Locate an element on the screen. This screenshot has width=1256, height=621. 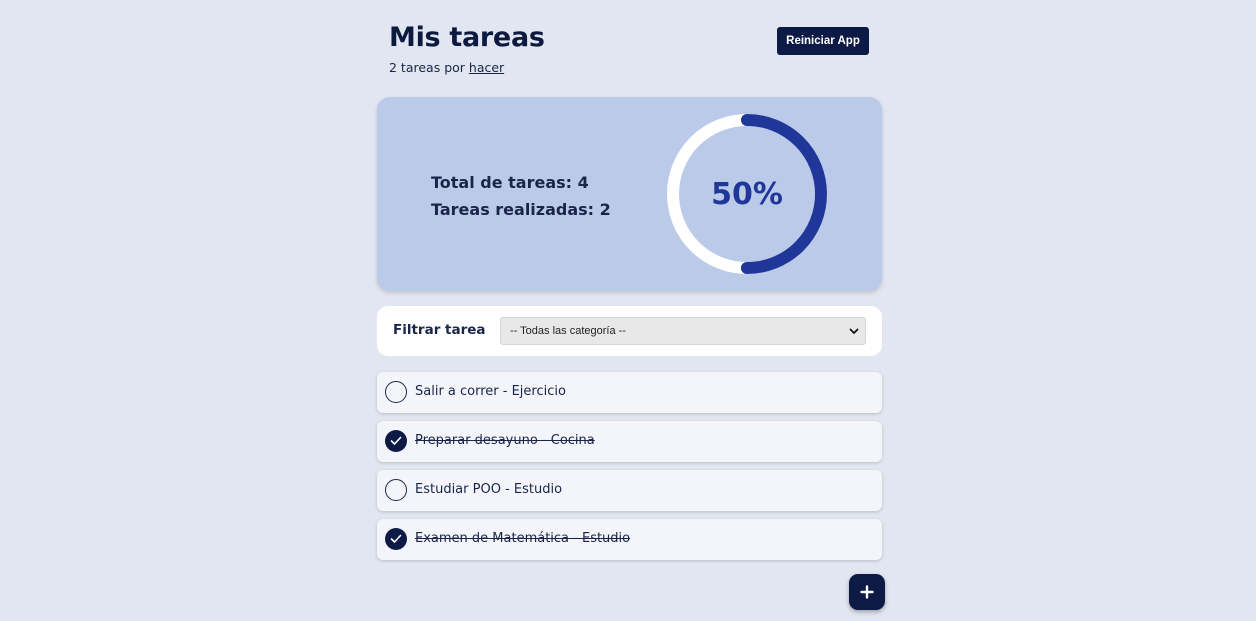
header: Mis tareas 2 tareas por hacer is located at coordinates (467, 48).